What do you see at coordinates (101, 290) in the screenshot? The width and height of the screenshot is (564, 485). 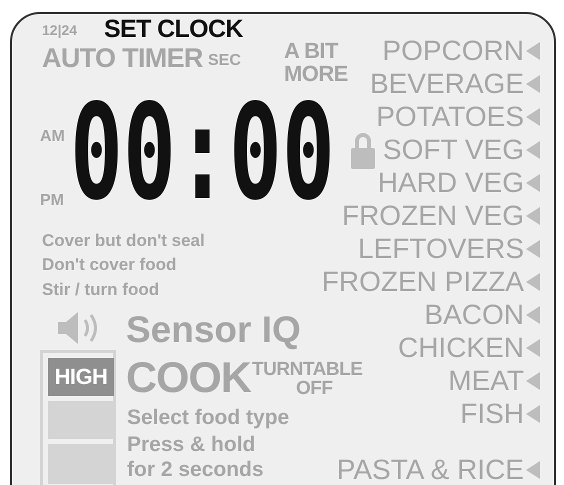 I see `instruction-text: Stir / turn food` at bounding box center [101, 290].